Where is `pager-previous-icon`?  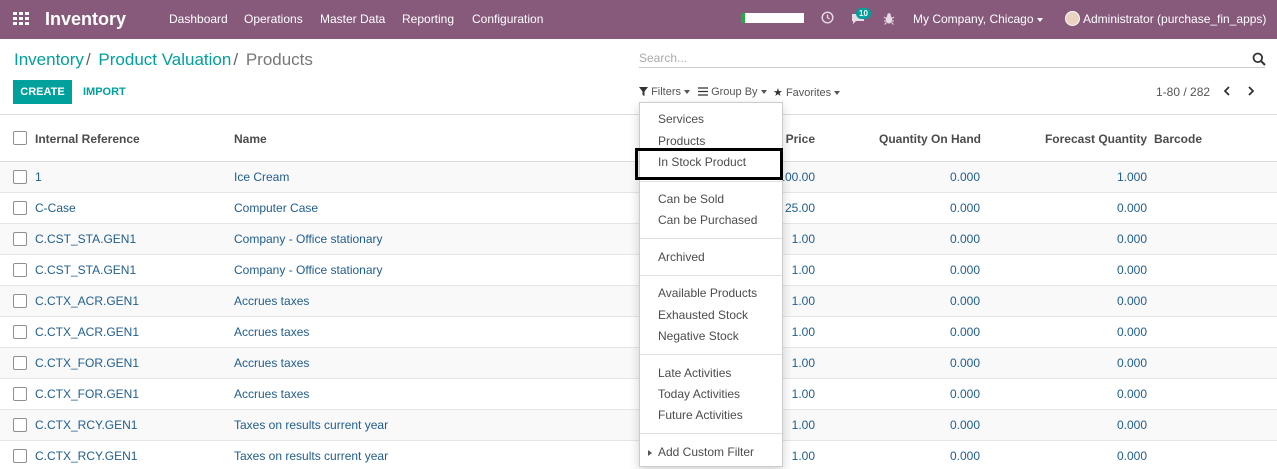
pager-previous-icon is located at coordinates (1227, 91).